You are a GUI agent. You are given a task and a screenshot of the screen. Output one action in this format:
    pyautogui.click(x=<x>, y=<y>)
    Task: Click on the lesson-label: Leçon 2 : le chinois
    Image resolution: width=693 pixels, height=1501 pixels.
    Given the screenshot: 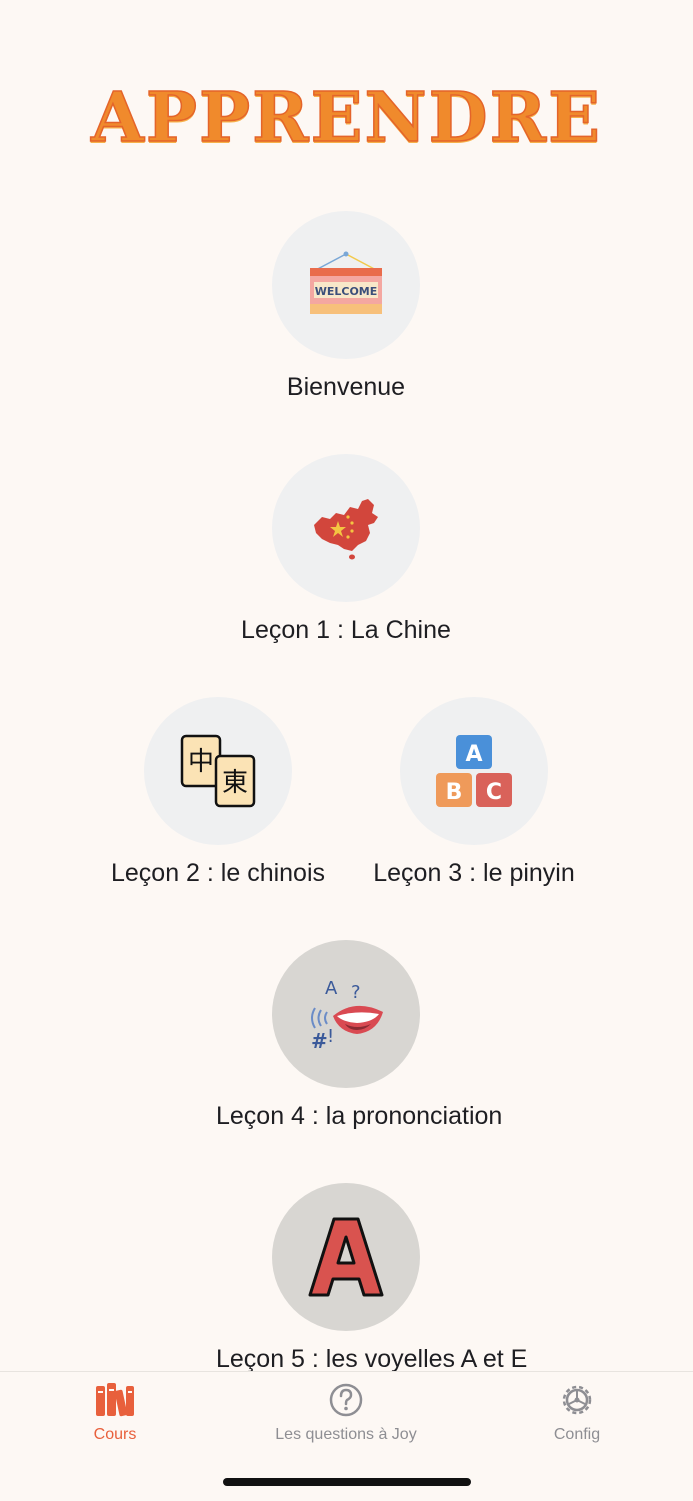 What is the action you would take?
    pyautogui.click(x=218, y=873)
    